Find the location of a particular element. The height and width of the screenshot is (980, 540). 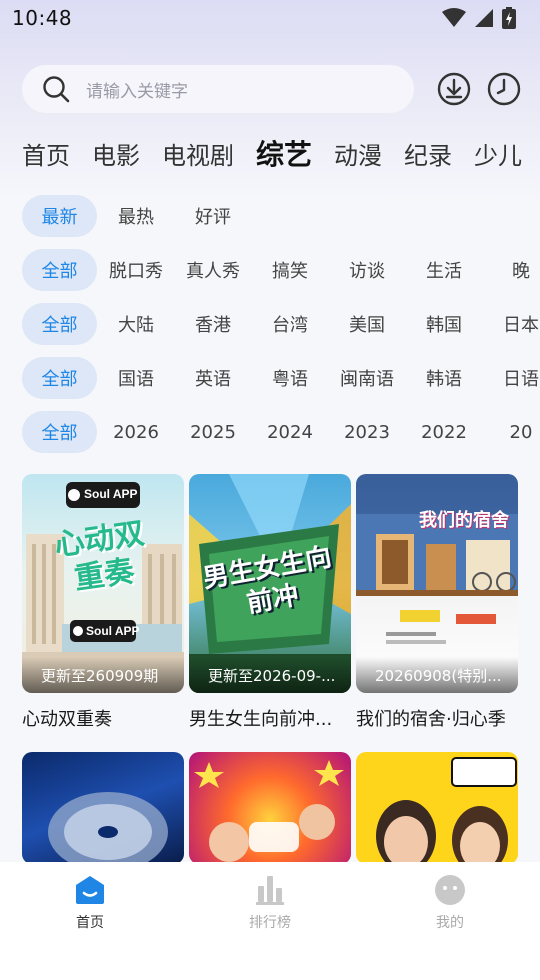

filter-chip: 台湾 is located at coordinates (290, 324).